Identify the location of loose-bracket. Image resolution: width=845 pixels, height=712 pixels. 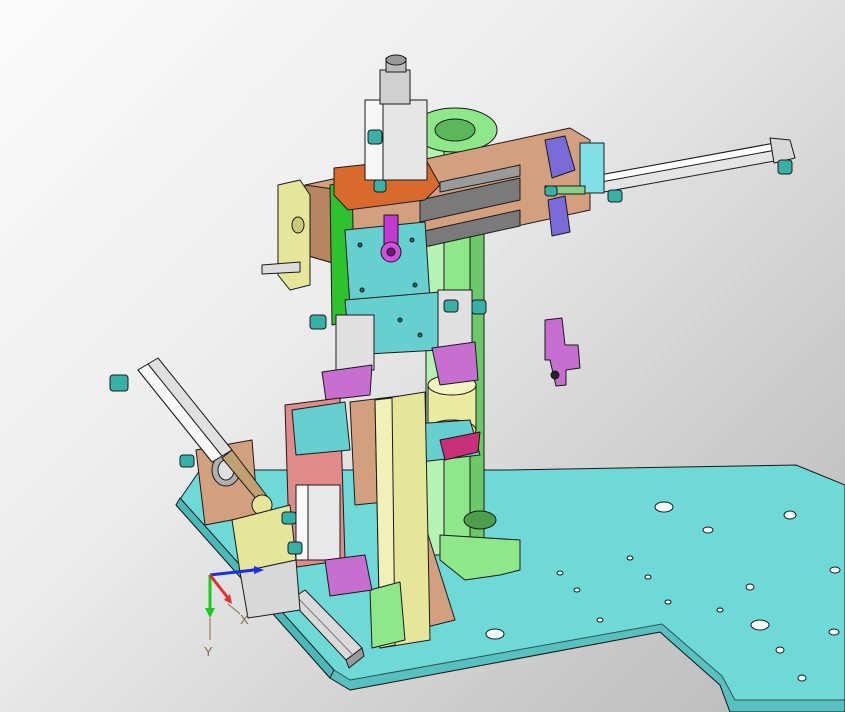
(562, 352).